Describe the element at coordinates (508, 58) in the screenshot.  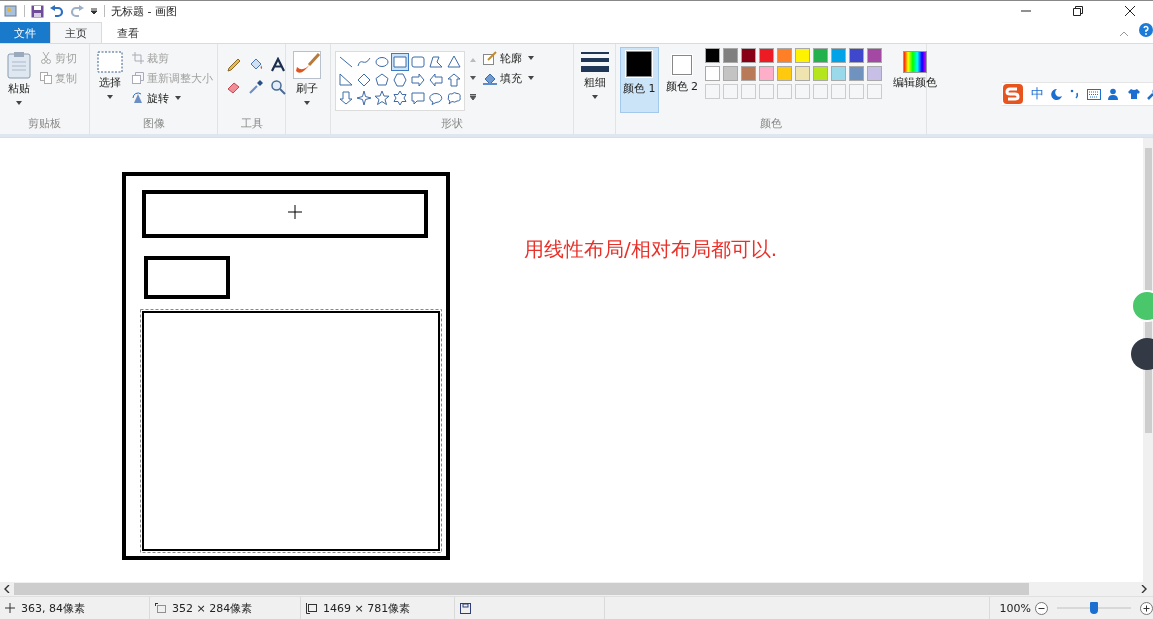
I see `outline-button: 轮廓` at that location.